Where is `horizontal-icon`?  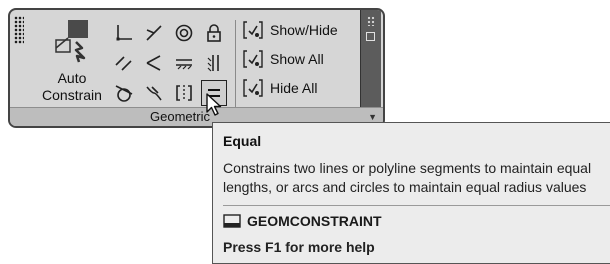 horizontal-icon is located at coordinates (184, 64).